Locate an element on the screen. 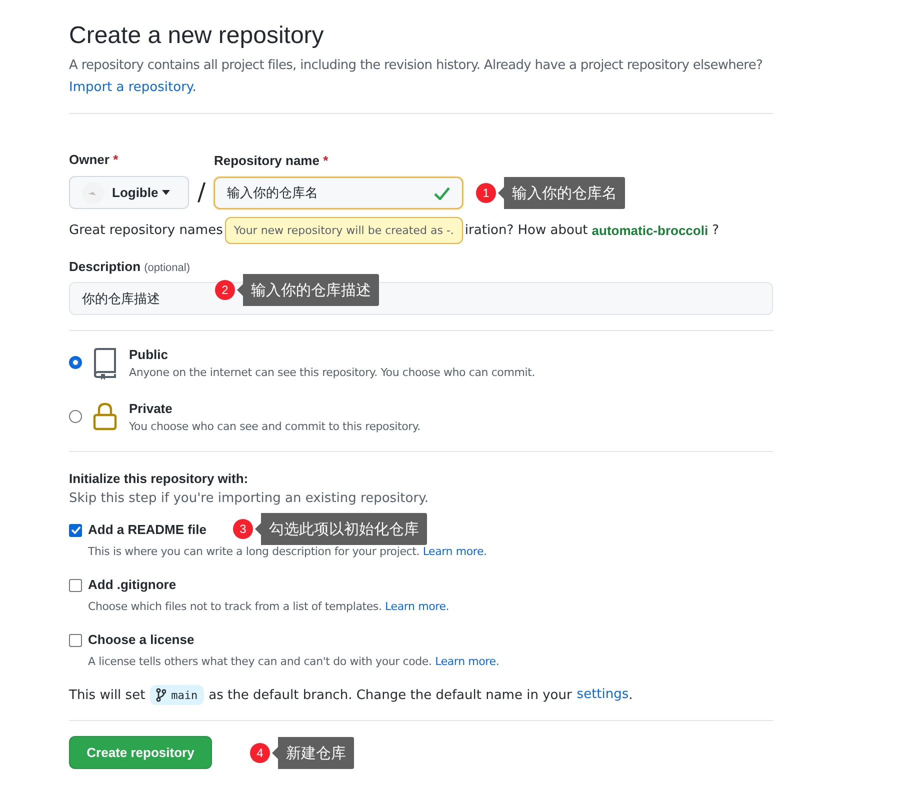  punctuation: . is located at coordinates (630, 695).